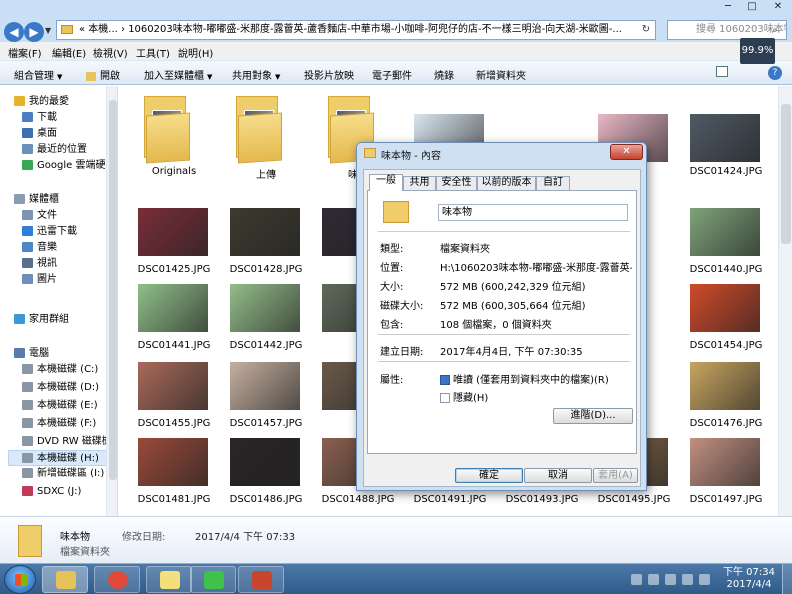 The height and width of the screenshot is (594, 792). I want to click on tab-sharing: 共用, so click(419, 183).